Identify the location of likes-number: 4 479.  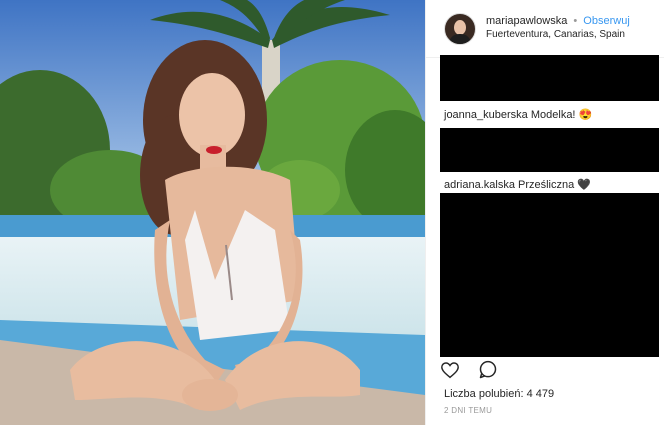
(540, 394).